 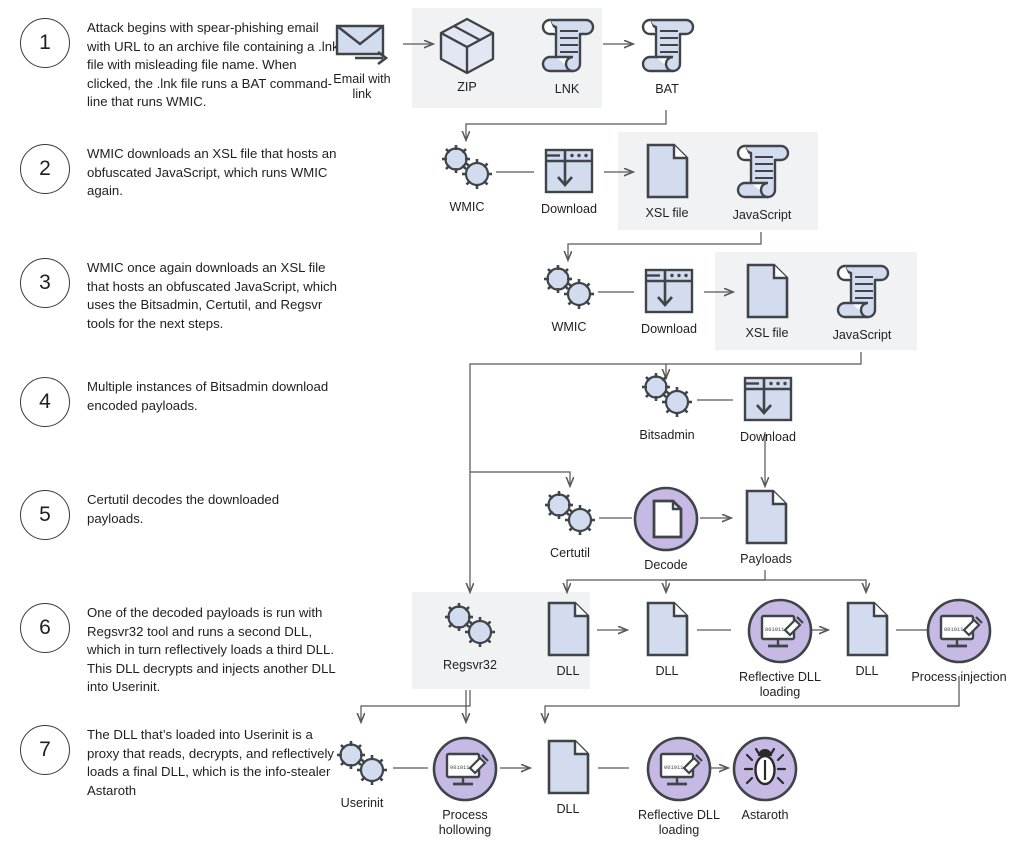 I want to click on node-dll-1-label: DLL, so click(x=568, y=671).